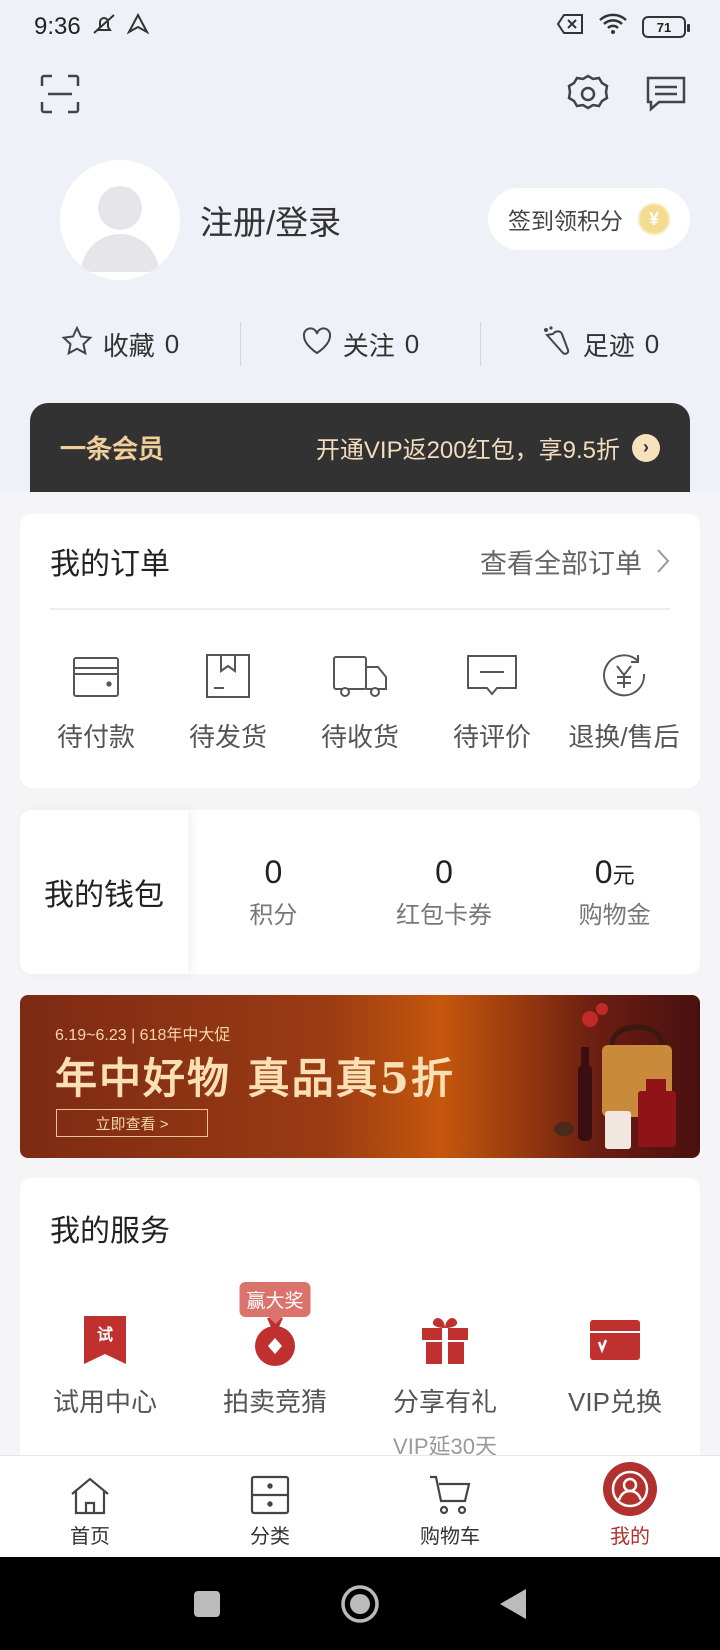 This screenshot has width=720, height=1650. What do you see at coordinates (630, 1489) in the screenshot?
I see `user-icon` at bounding box center [630, 1489].